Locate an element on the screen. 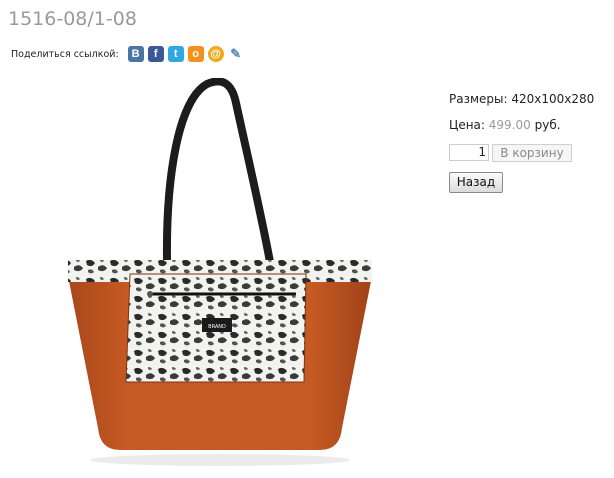  price-row: Цена: 499.00 руб. is located at coordinates (505, 125).